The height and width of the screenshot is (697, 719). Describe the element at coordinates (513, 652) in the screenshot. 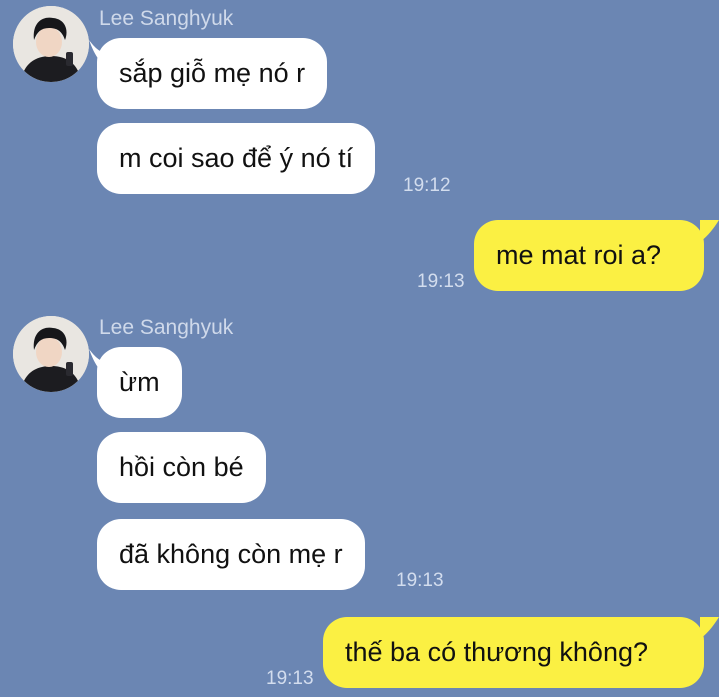

I see `message-bubble: thế ba có thương không?` at that location.